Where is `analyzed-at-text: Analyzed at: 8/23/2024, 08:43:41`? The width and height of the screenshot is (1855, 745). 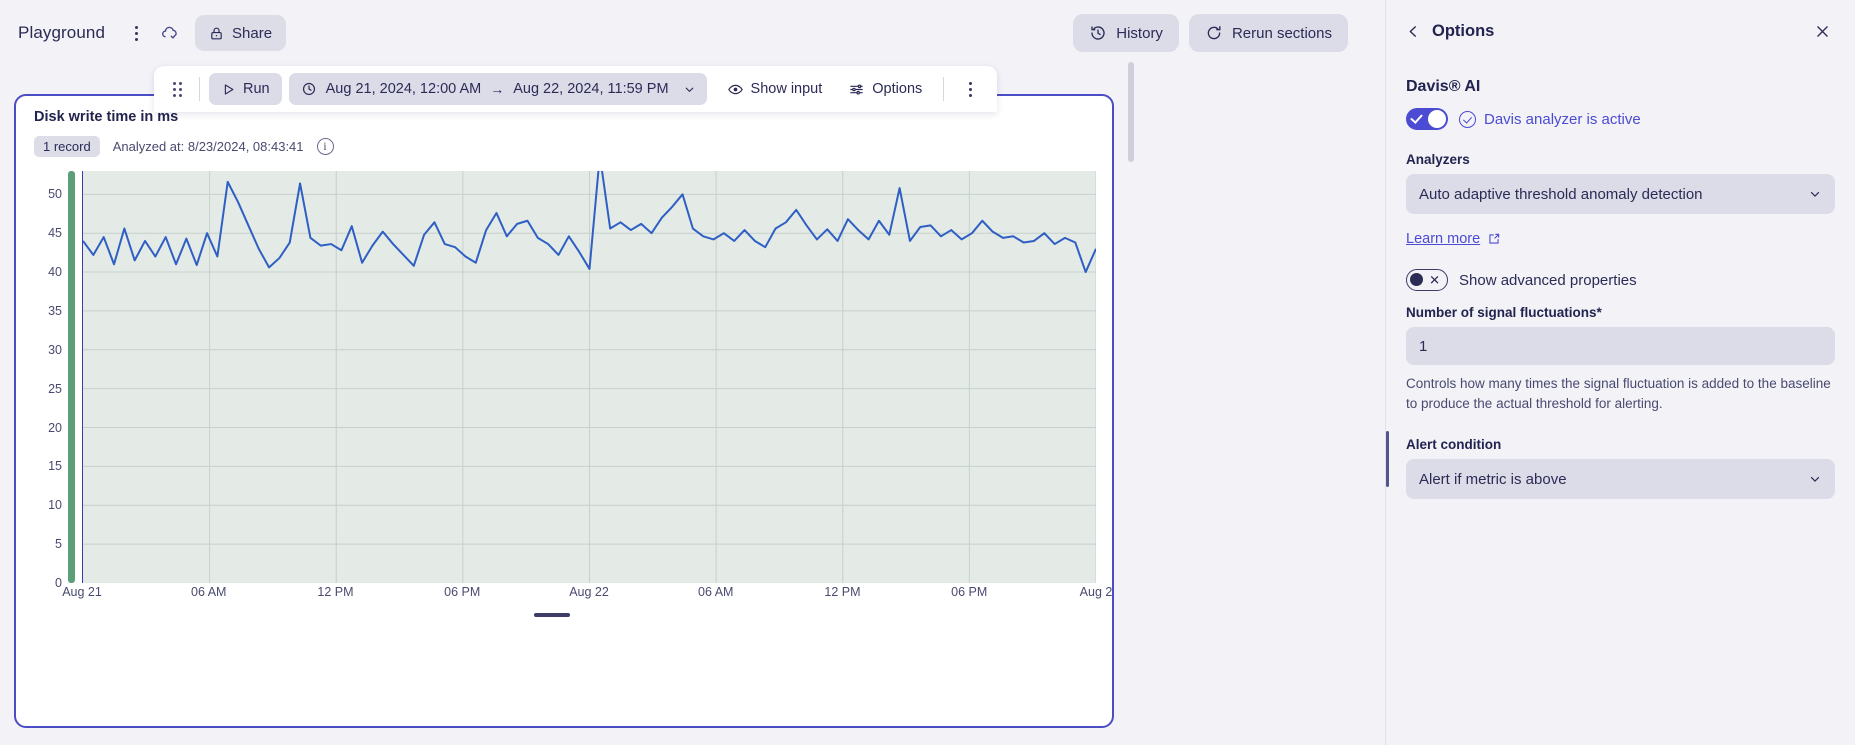 analyzed-at-text: Analyzed at: 8/23/2024, 08:43:41 is located at coordinates (208, 146).